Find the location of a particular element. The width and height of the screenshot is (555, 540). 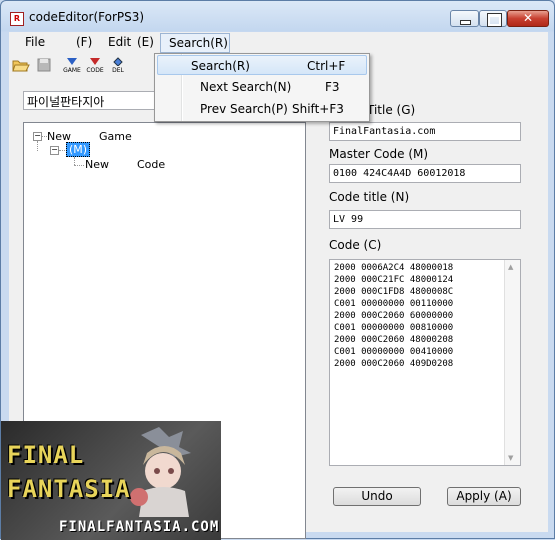

menu-file-mnemonic: (F) is located at coordinates (84, 42).